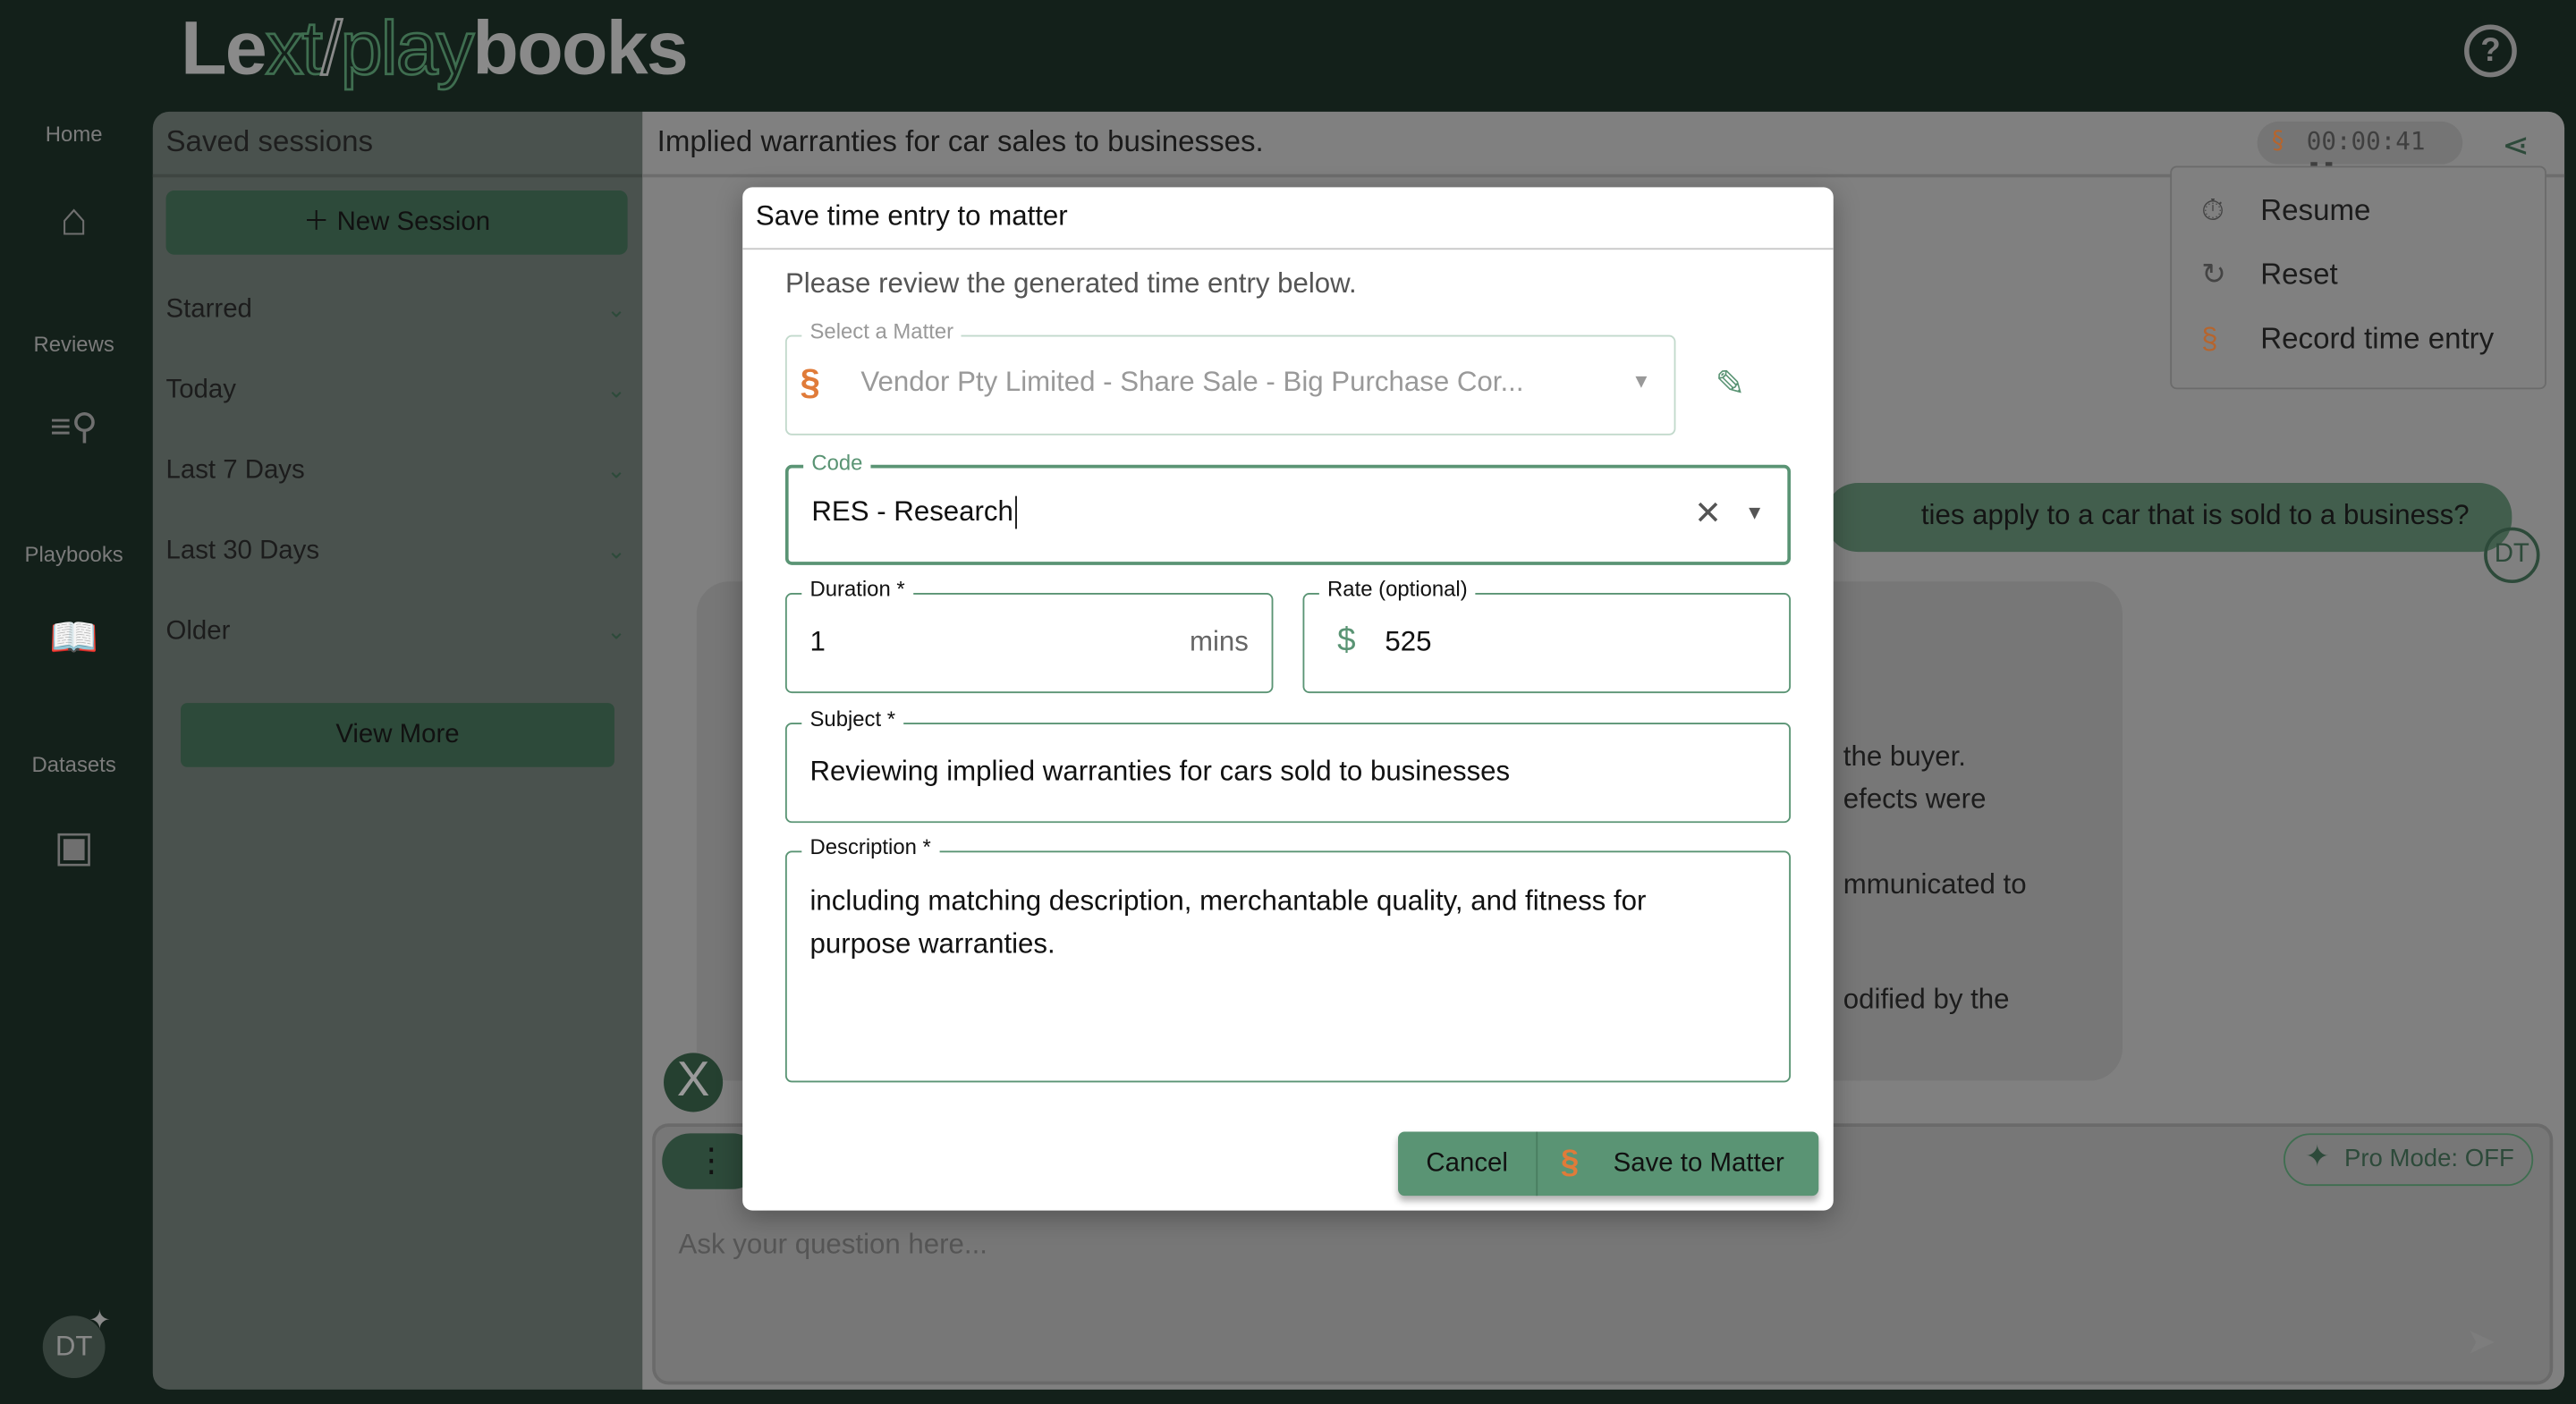  What do you see at coordinates (74, 135) in the screenshot?
I see `nav-home-label: Home` at bounding box center [74, 135].